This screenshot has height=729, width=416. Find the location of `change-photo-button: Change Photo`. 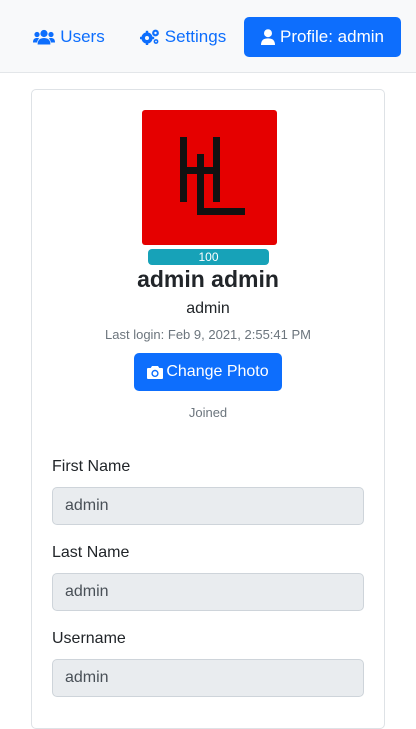

change-photo-button: Change Photo is located at coordinates (208, 372).